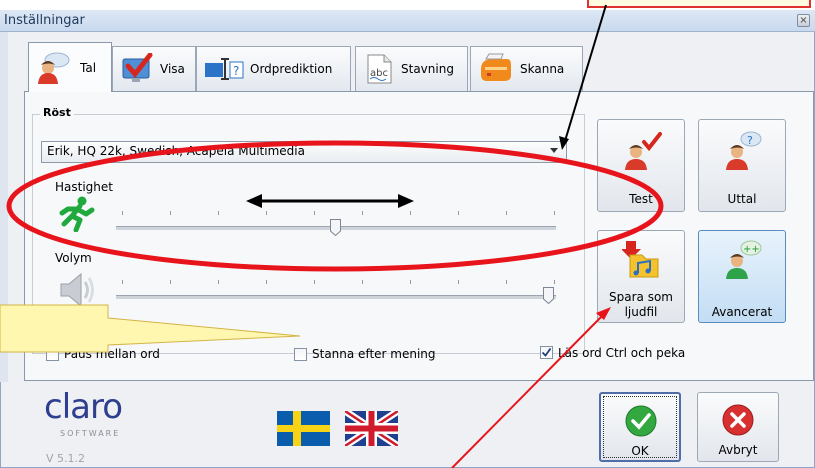  I want to click on version-text: V 5.1.2, so click(66, 458).